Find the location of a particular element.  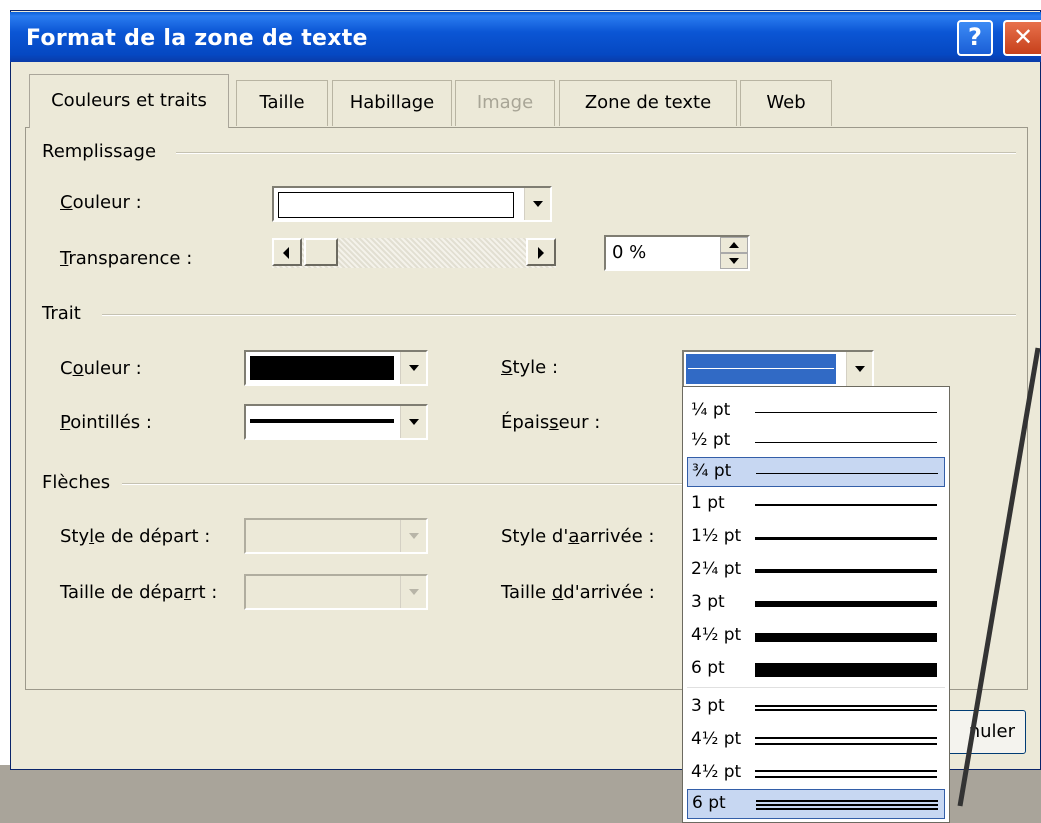

line-section-label: Trait is located at coordinates (61, 313).